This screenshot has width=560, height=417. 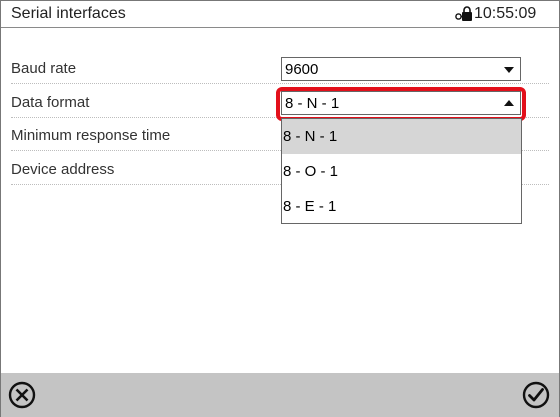 What do you see at coordinates (401, 69) in the screenshot?
I see `baud-rate-select: 9600` at bounding box center [401, 69].